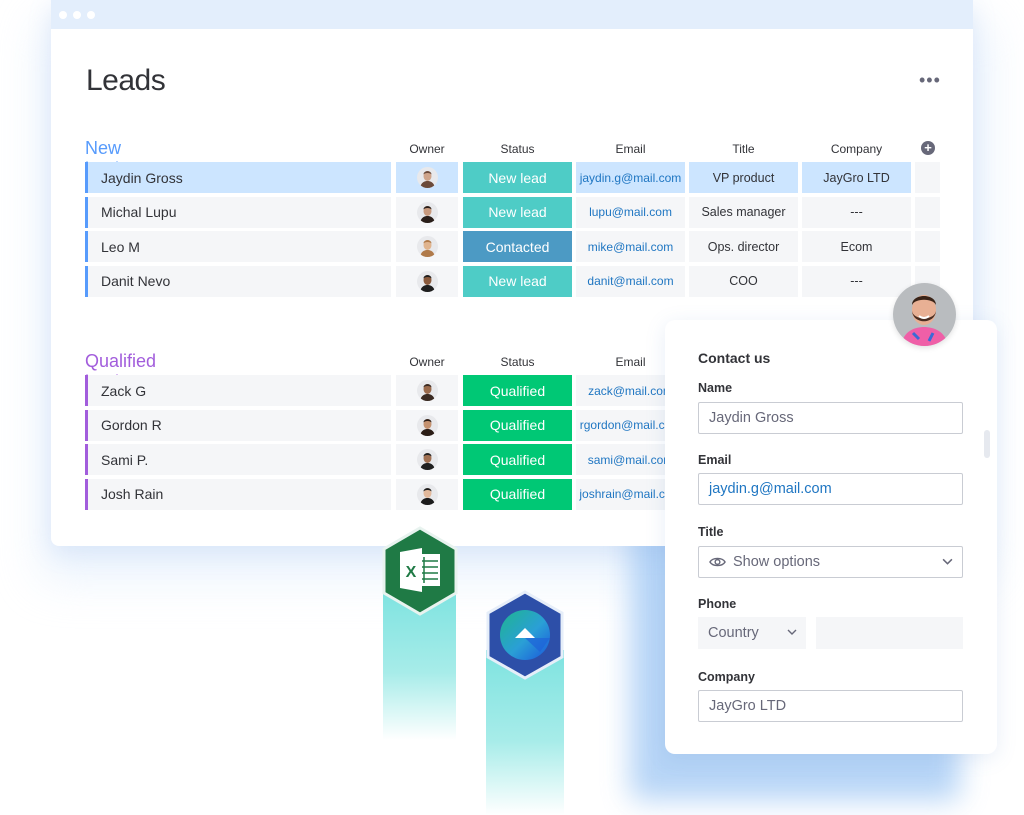  I want to click on add-column-button: +, so click(928, 148).